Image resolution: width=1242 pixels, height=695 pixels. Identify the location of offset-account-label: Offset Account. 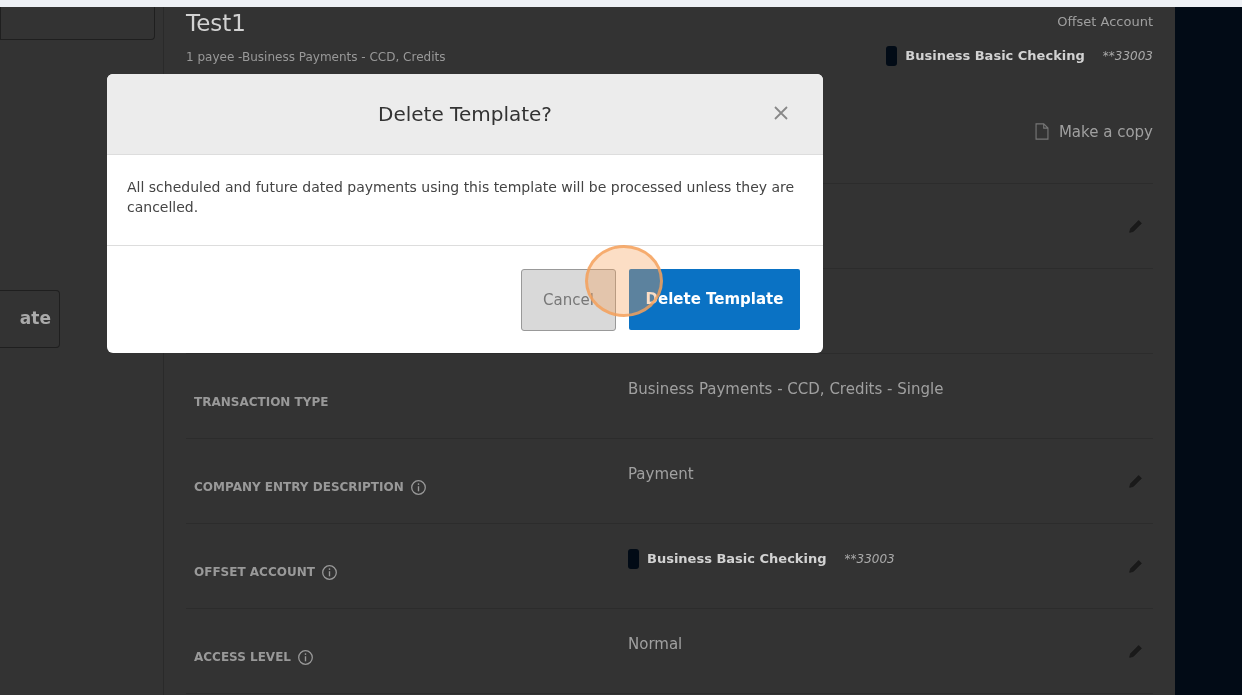
(1104, 22).